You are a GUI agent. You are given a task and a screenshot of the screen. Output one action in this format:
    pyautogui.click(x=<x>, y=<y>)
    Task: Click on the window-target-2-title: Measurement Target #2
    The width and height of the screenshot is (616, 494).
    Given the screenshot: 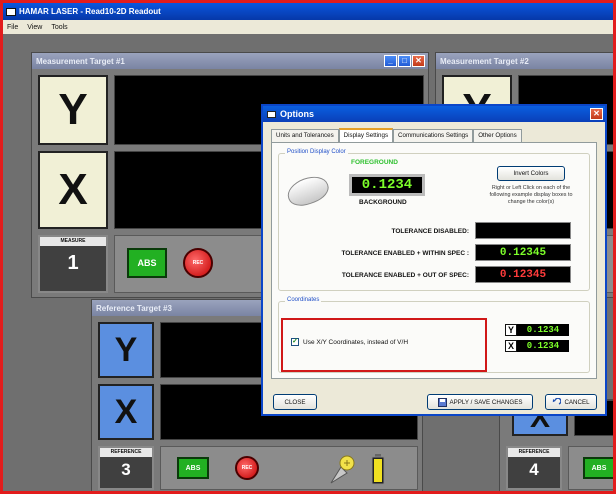 What is the action you would take?
    pyautogui.click(x=484, y=61)
    